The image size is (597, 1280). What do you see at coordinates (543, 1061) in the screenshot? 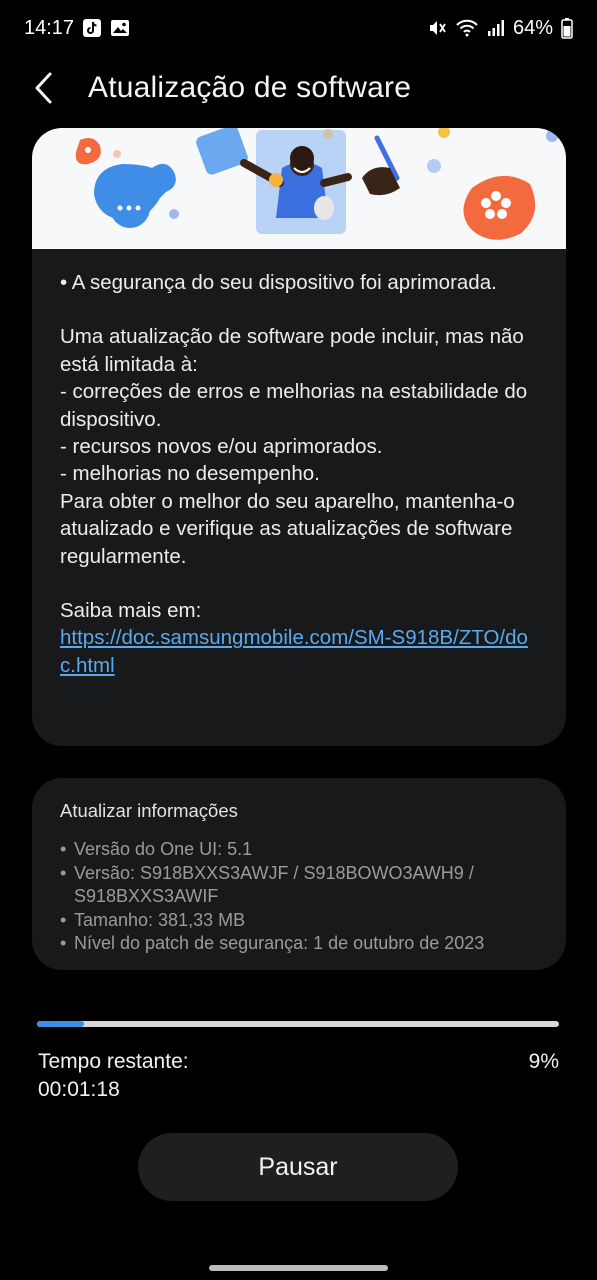
I see `progress-percent: 9%` at bounding box center [543, 1061].